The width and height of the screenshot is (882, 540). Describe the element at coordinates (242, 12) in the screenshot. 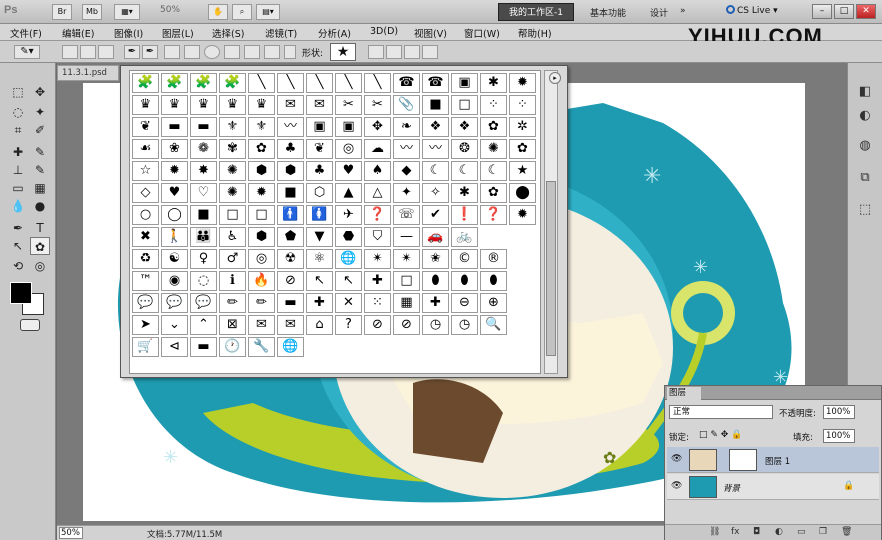

I see `zoom-tool-button: ⌕` at that location.